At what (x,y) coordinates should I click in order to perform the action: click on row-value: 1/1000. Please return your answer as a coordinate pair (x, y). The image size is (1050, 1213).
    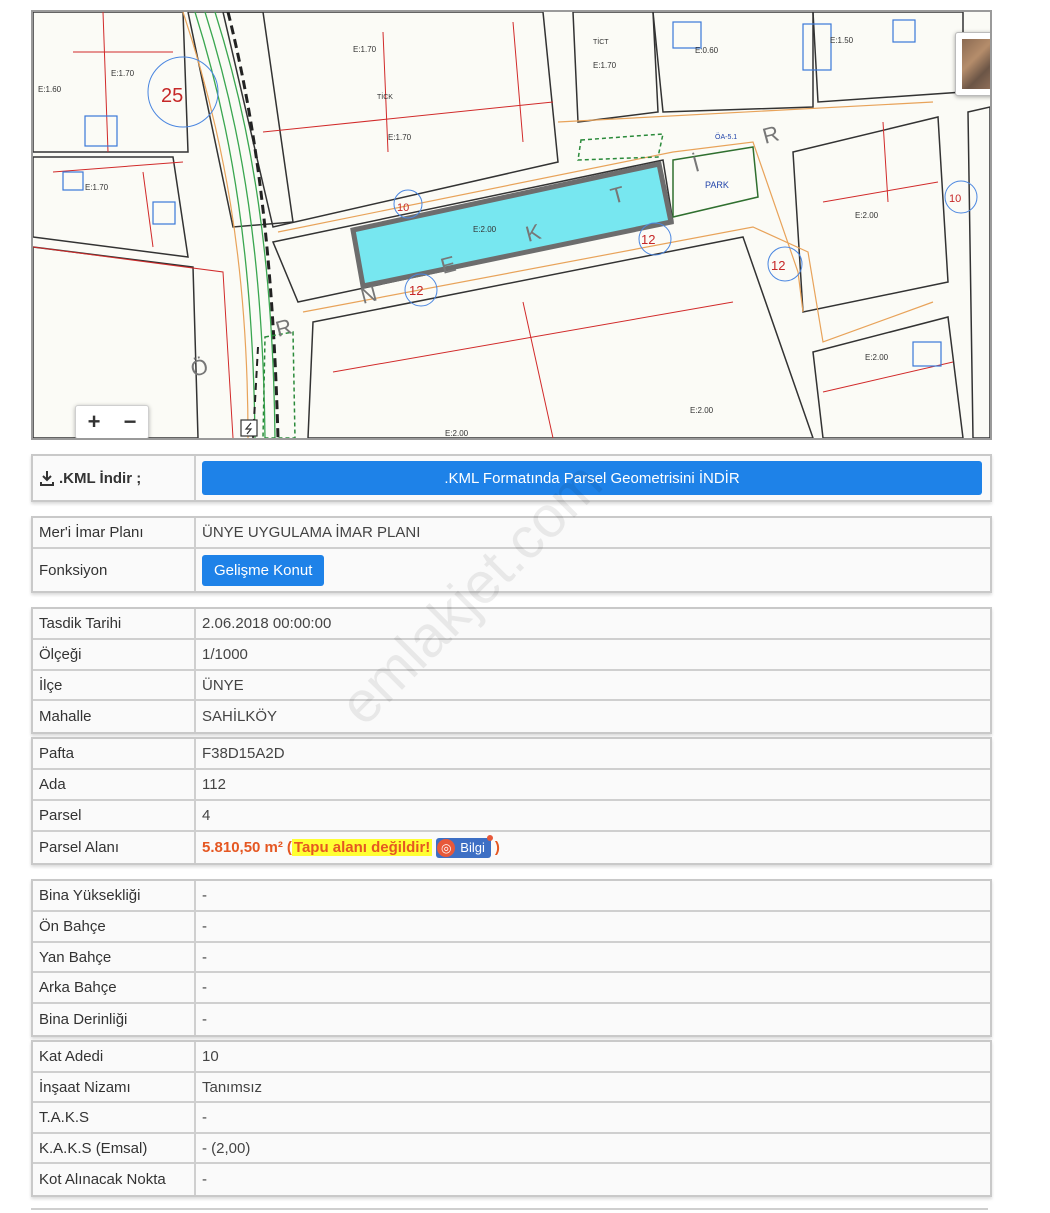
    Looking at the image, I should click on (225, 654).